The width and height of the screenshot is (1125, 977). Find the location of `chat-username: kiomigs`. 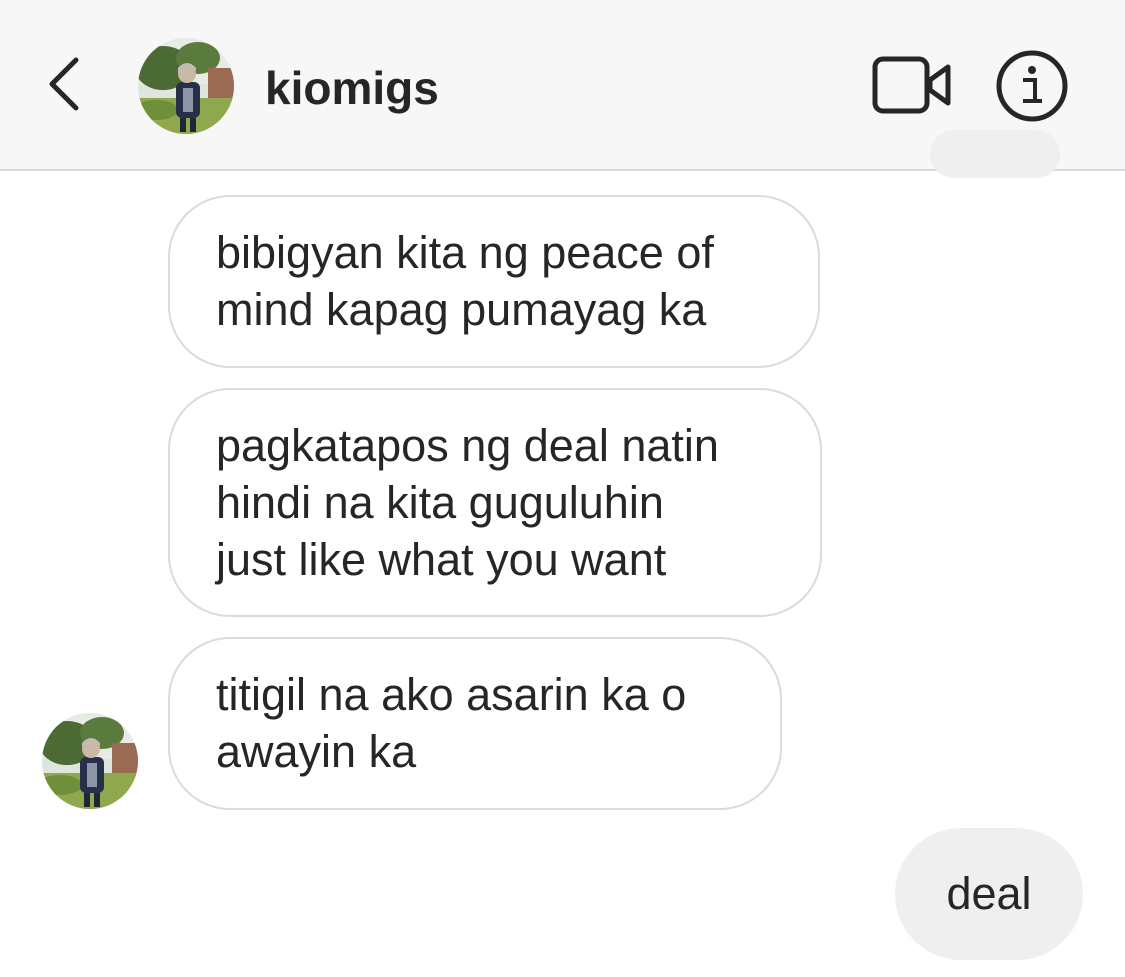

chat-username: kiomigs is located at coordinates (352, 88).